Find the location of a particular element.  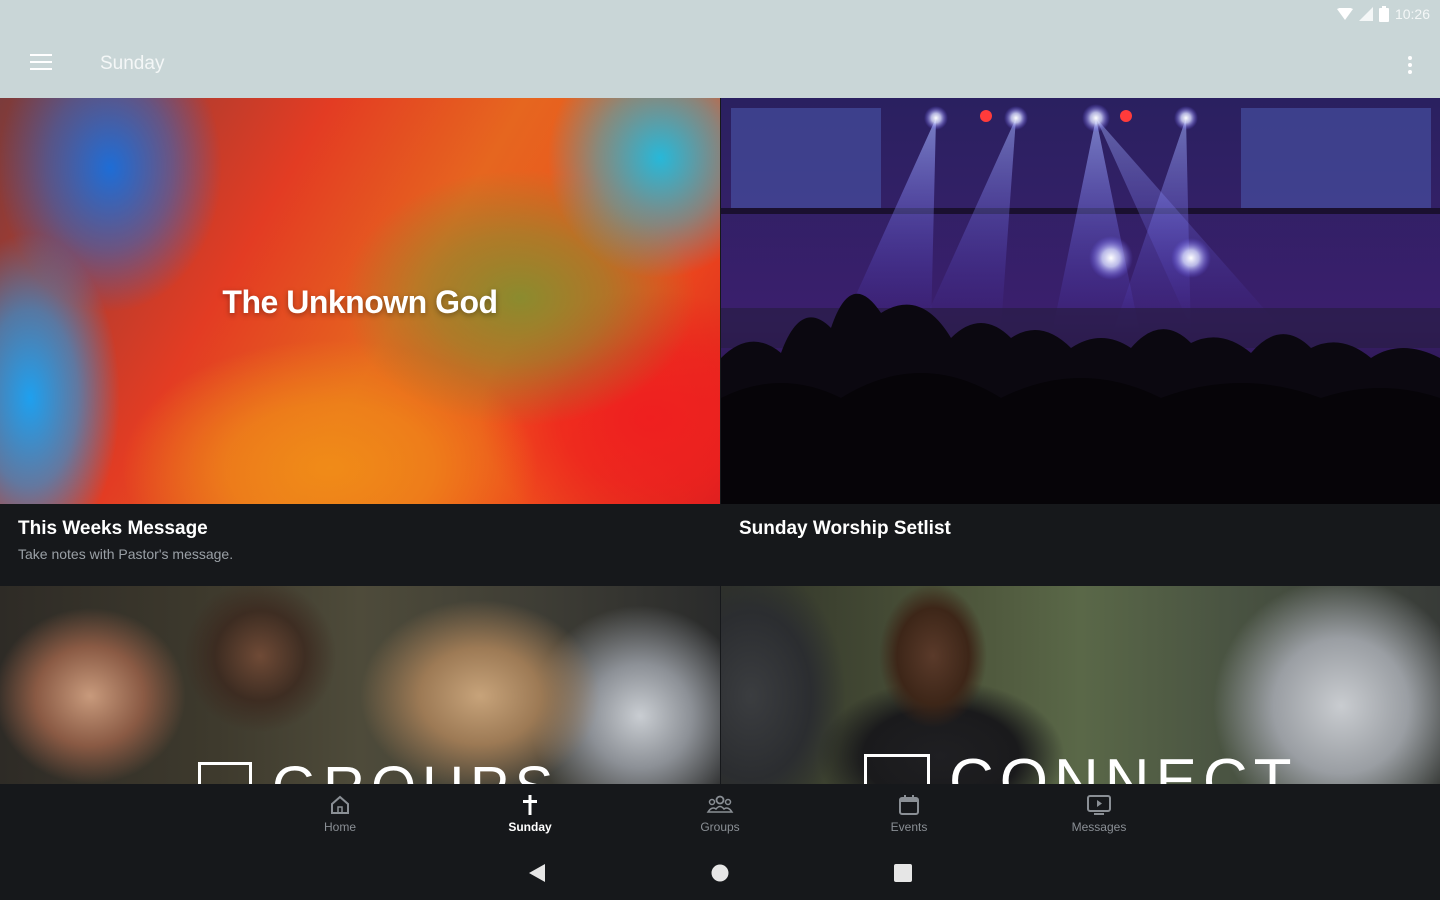

status-icons: 10:26 is located at coordinates (1383, 14).